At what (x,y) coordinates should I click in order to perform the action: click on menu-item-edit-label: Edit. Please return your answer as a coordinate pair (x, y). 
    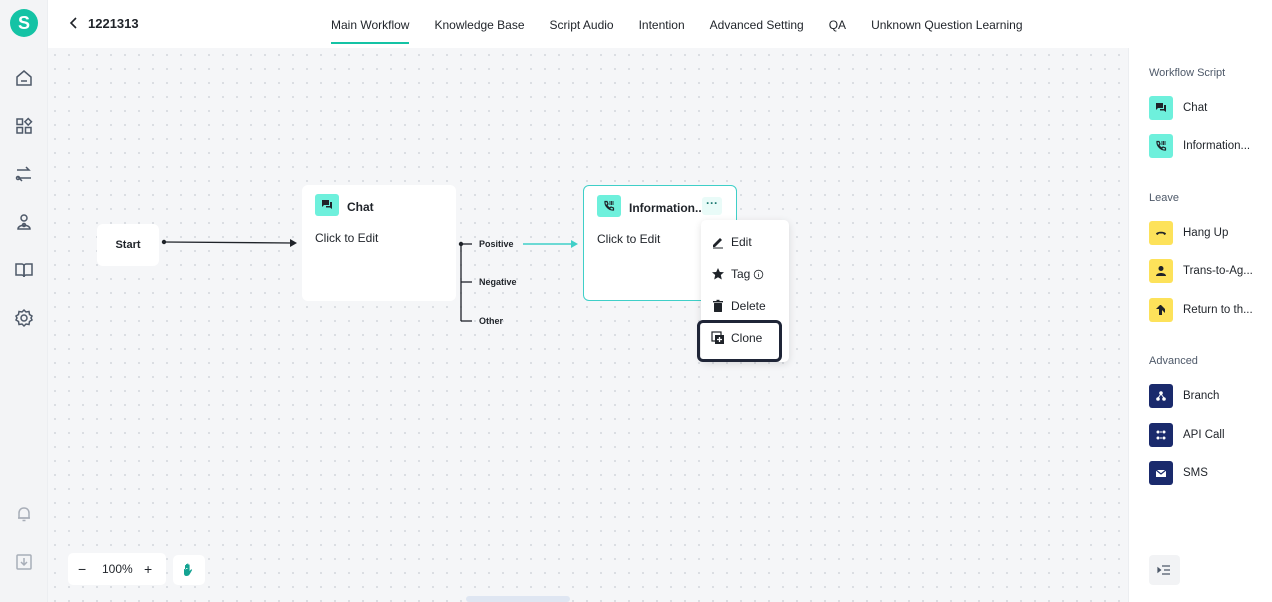
    Looking at the image, I should click on (741, 242).